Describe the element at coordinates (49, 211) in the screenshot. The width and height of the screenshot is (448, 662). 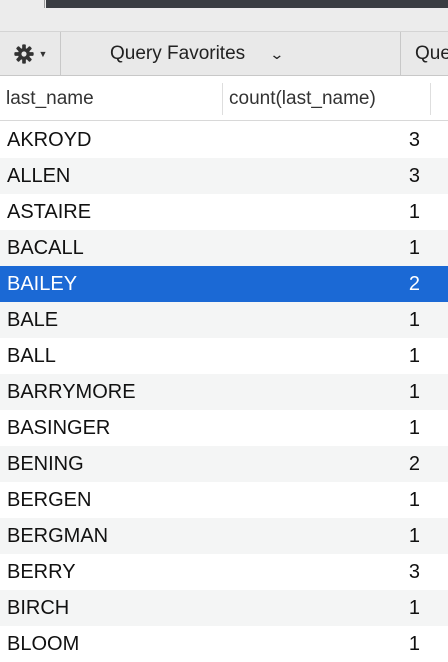
I see `cell-last-name: ASTAIRE` at that location.